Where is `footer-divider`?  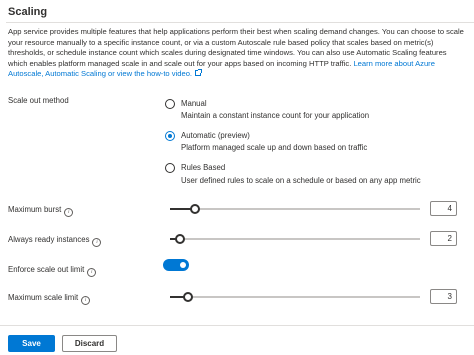
footer-divider is located at coordinates (237, 325).